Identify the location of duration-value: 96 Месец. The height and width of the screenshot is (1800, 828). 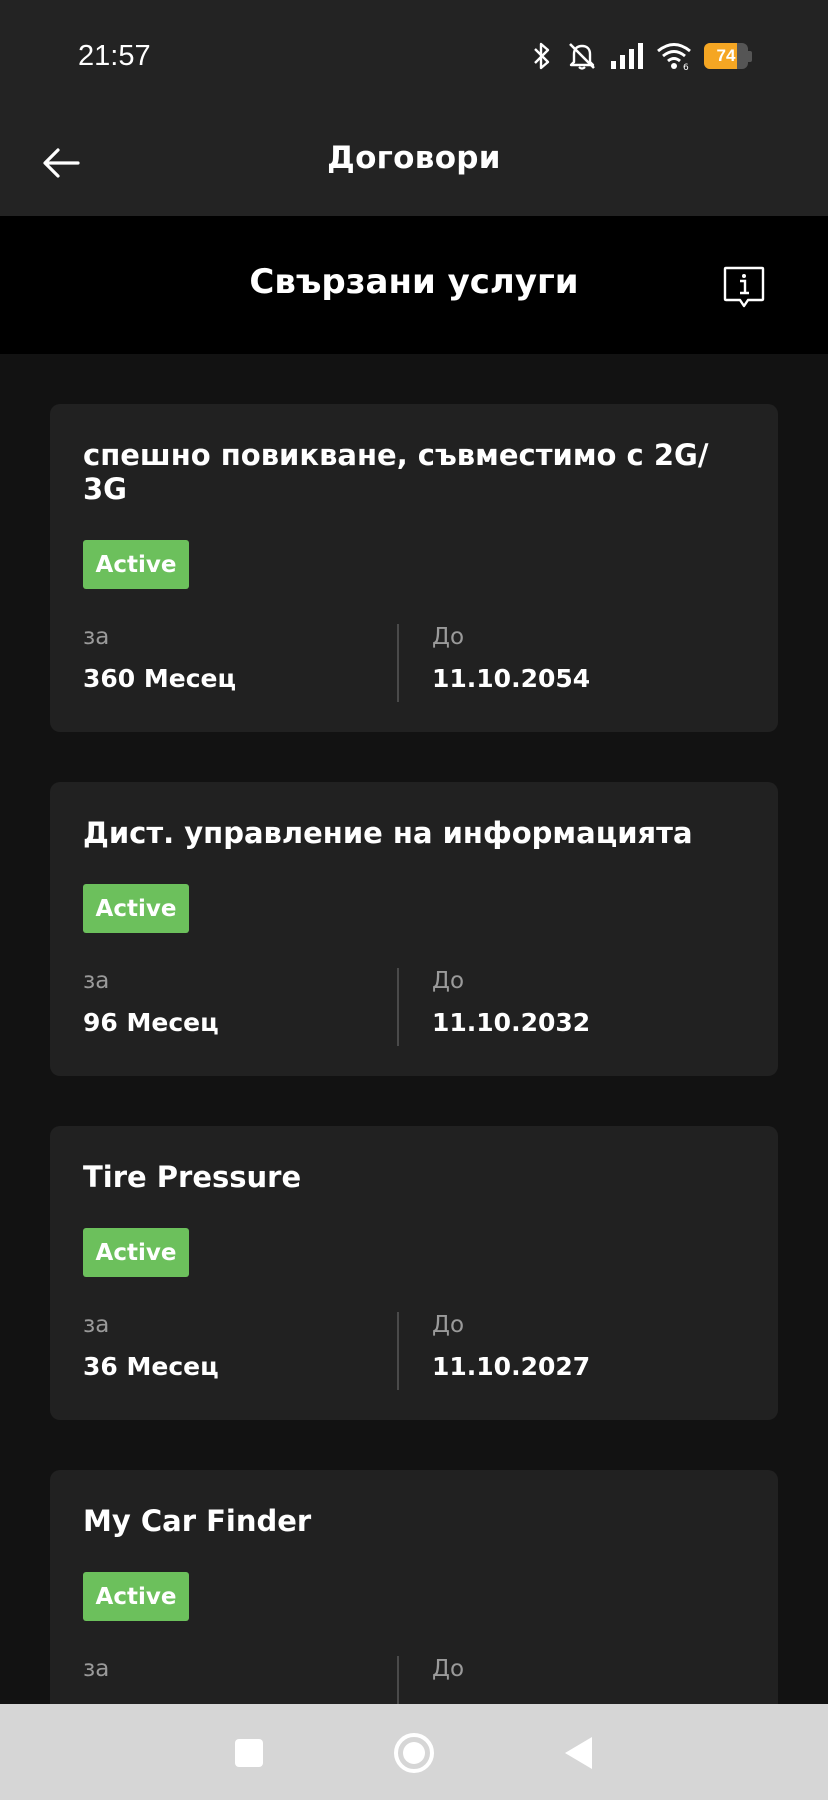
(151, 1022).